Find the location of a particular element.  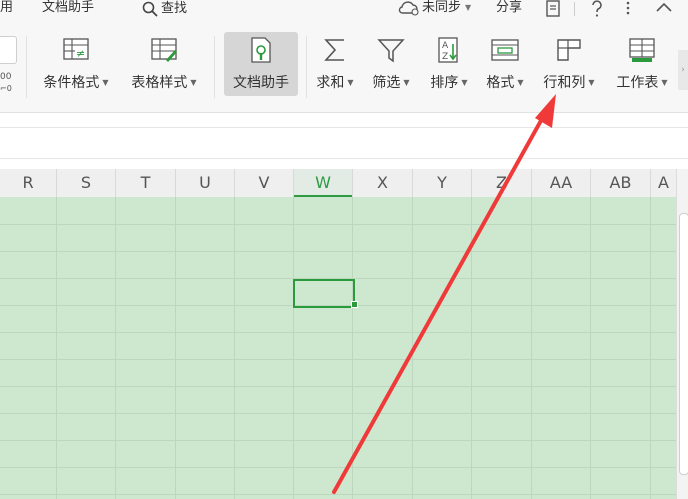

sync-label: 未同步 is located at coordinates (442, 7).